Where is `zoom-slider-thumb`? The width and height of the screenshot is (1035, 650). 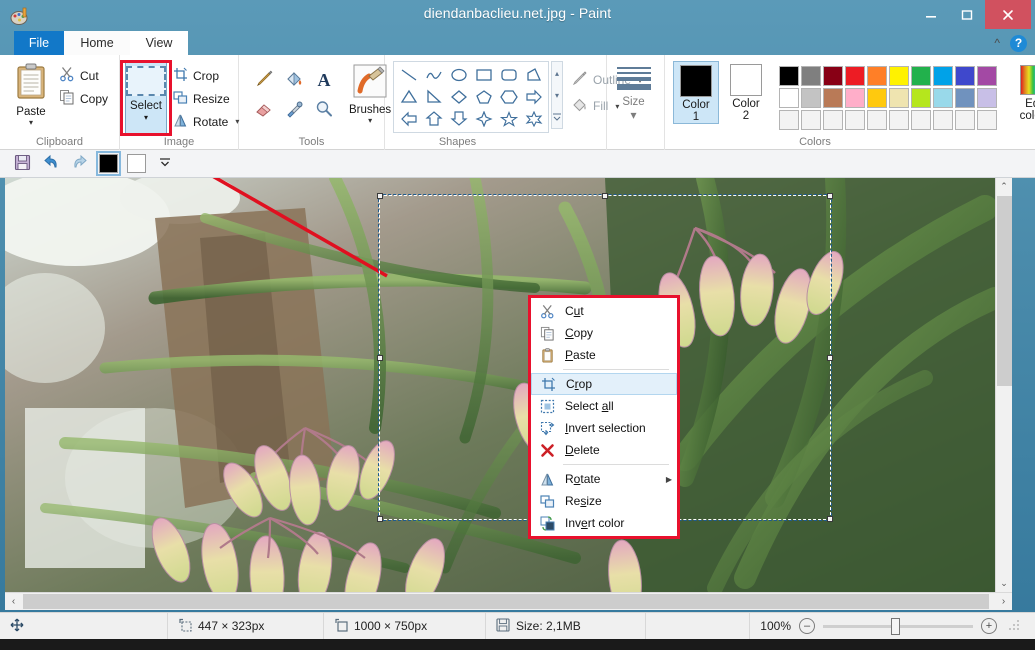 zoom-slider-thumb is located at coordinates (895, 626).